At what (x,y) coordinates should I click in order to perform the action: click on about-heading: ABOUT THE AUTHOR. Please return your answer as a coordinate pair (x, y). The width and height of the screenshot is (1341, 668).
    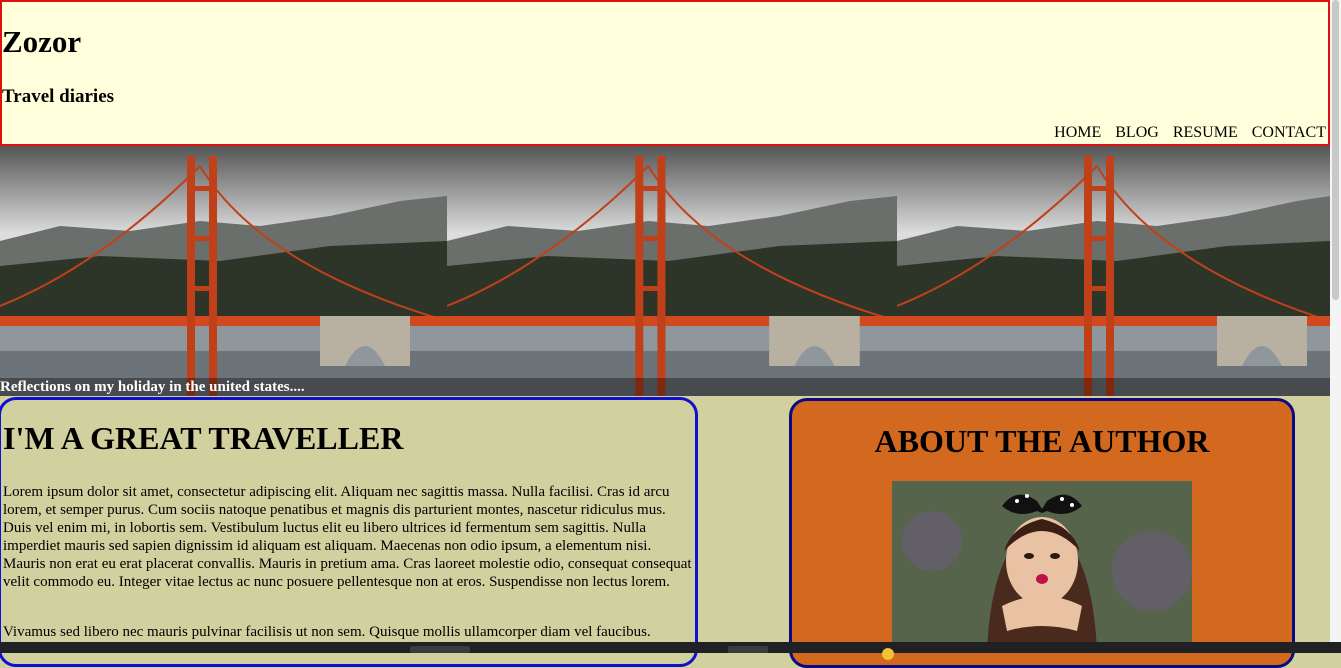
    Looking at the image, I should click on (1042, 441).